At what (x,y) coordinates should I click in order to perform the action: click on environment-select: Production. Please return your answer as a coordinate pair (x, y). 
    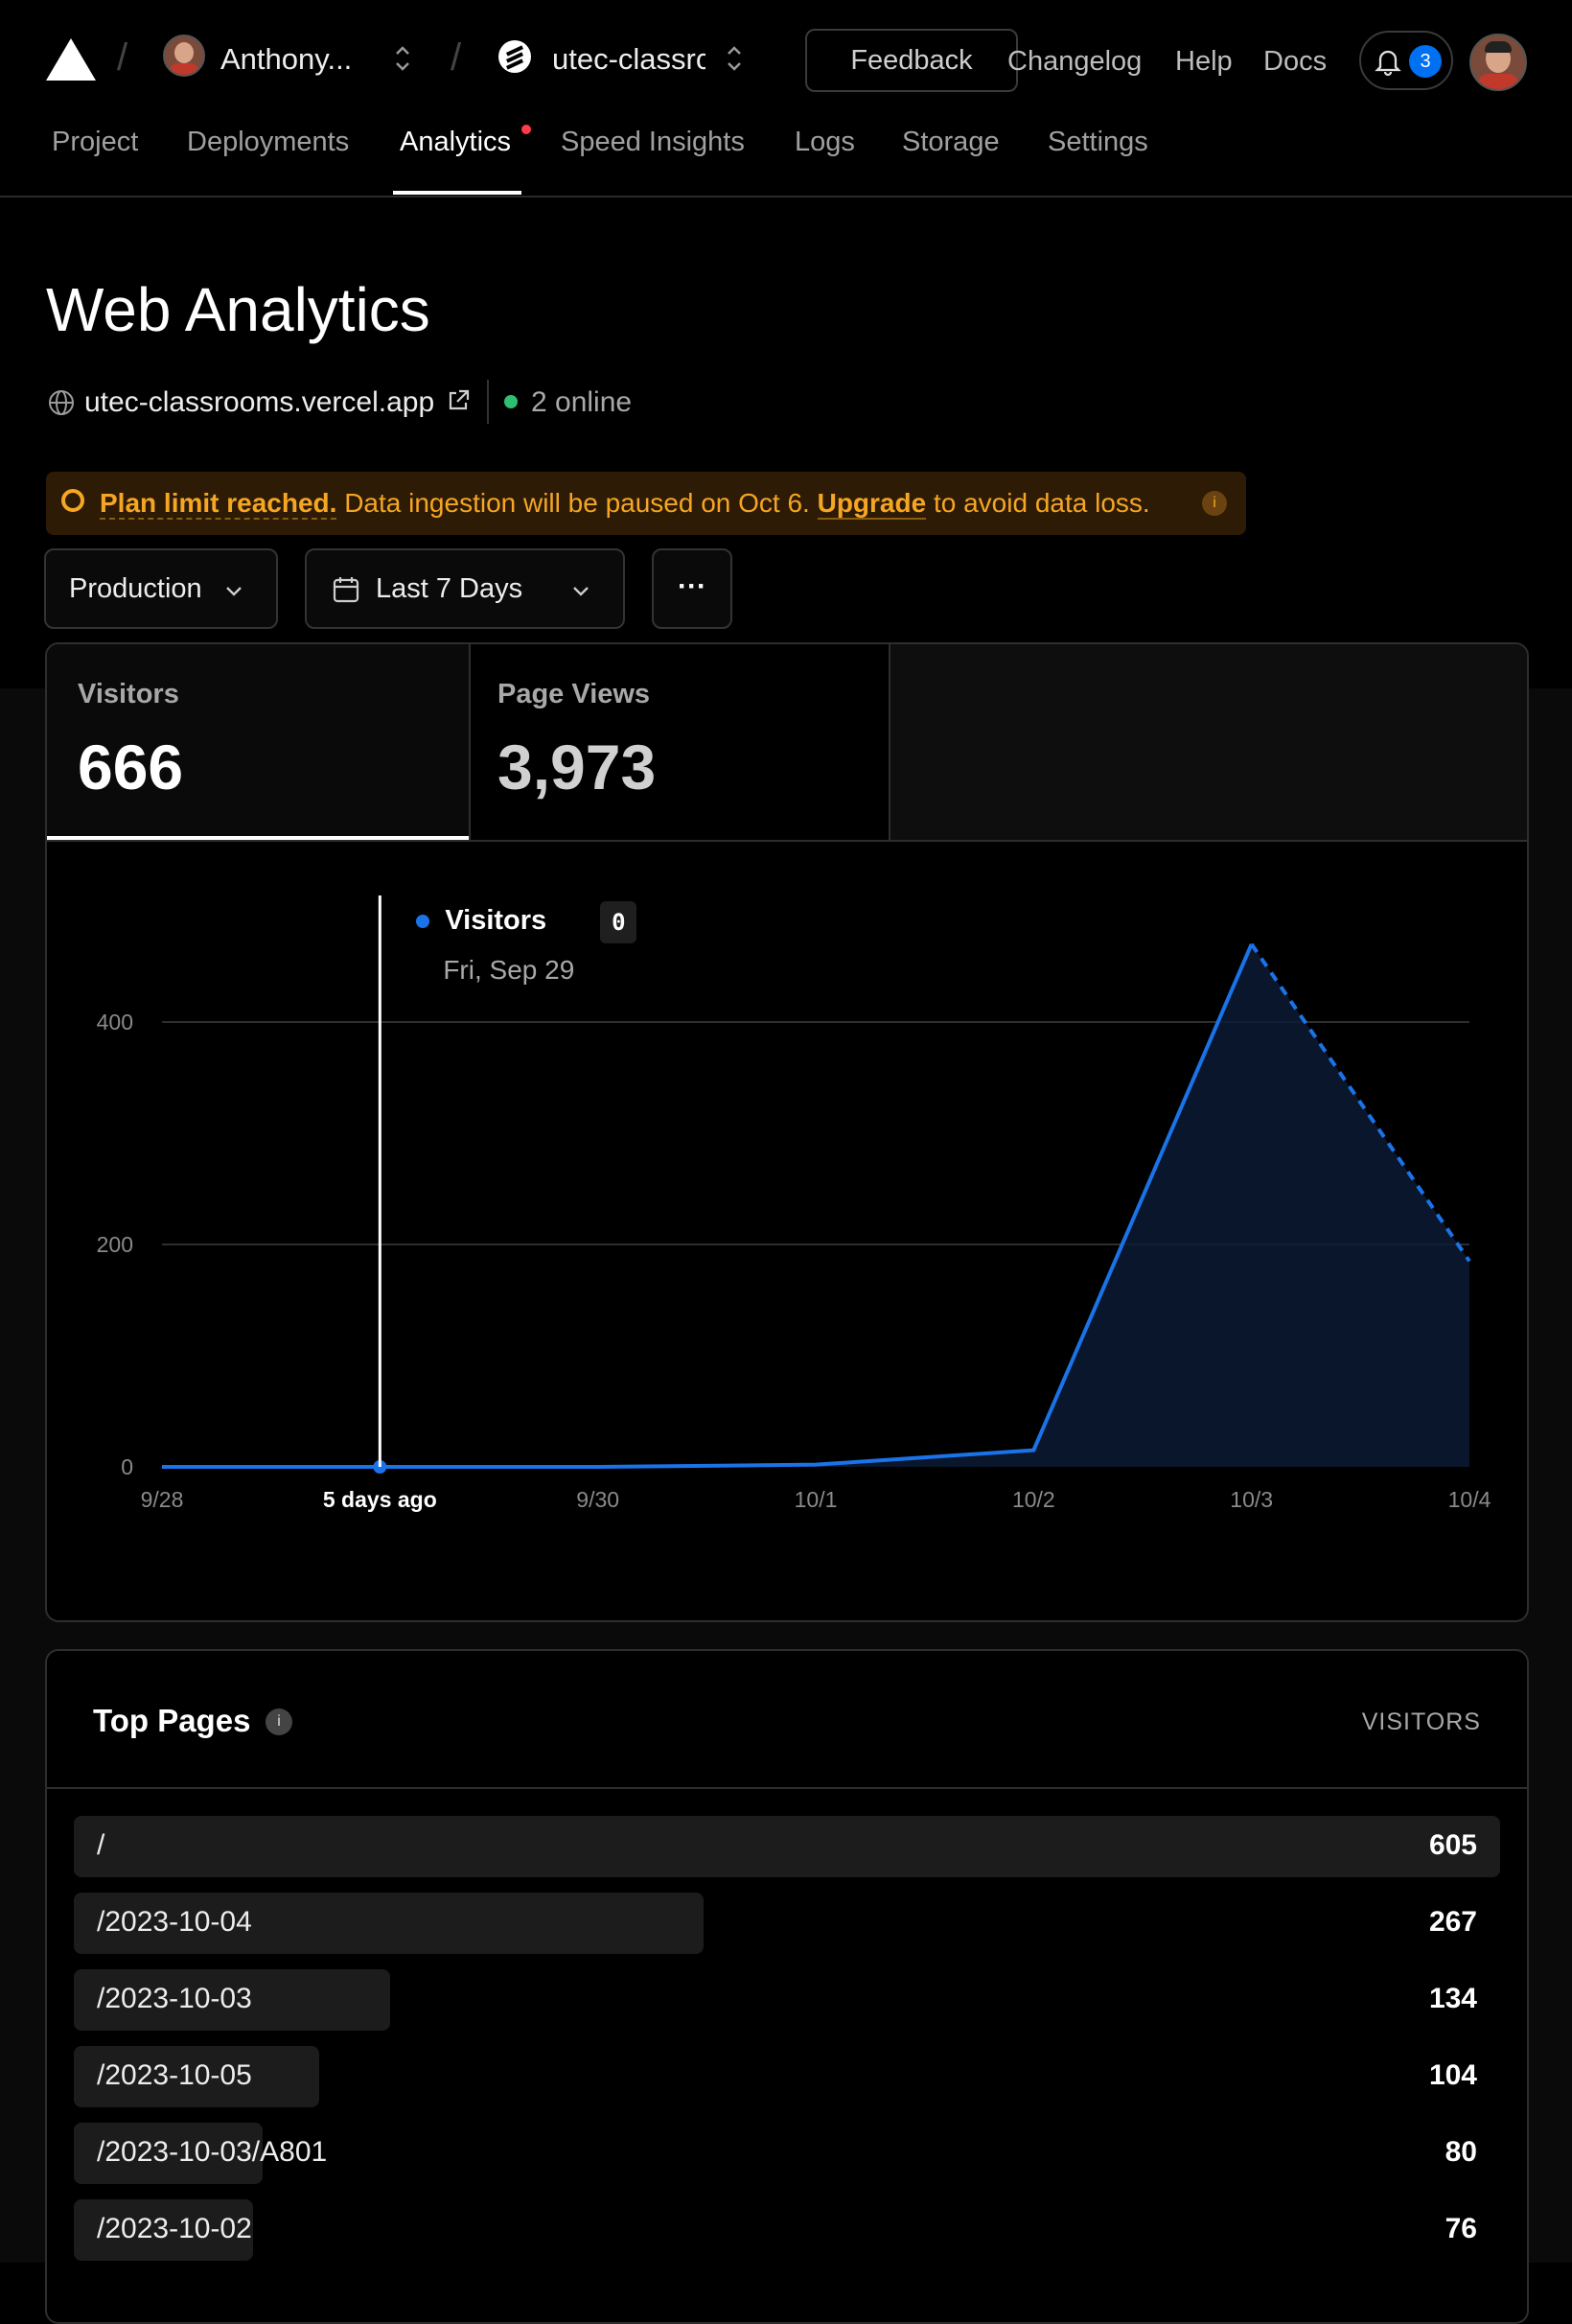
    Looking at the image, I should click on (161, 588).